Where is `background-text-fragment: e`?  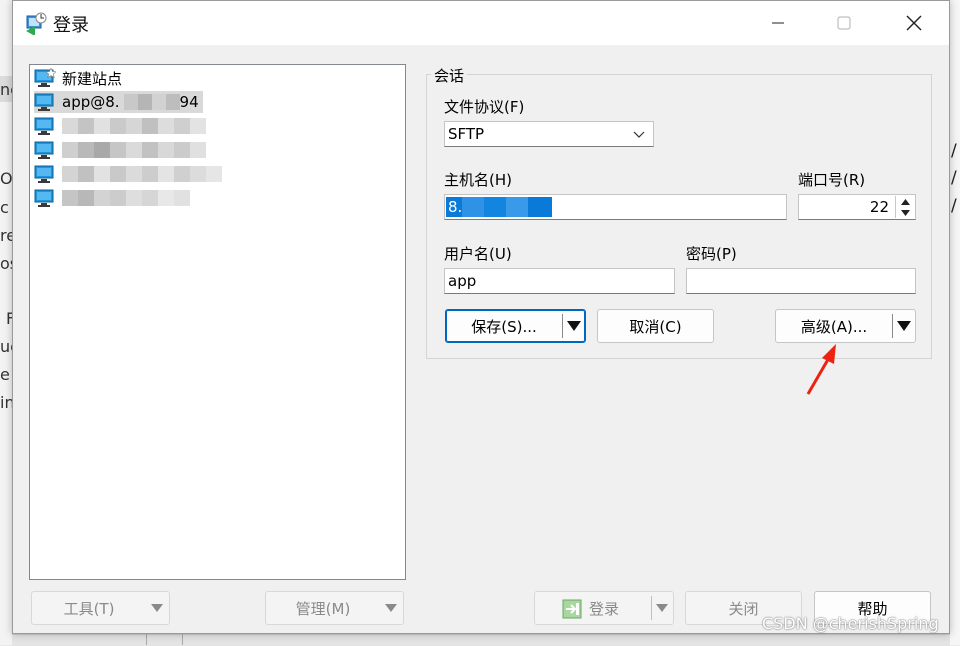 background-text-fragment: e is located at coordinates (5, 374).